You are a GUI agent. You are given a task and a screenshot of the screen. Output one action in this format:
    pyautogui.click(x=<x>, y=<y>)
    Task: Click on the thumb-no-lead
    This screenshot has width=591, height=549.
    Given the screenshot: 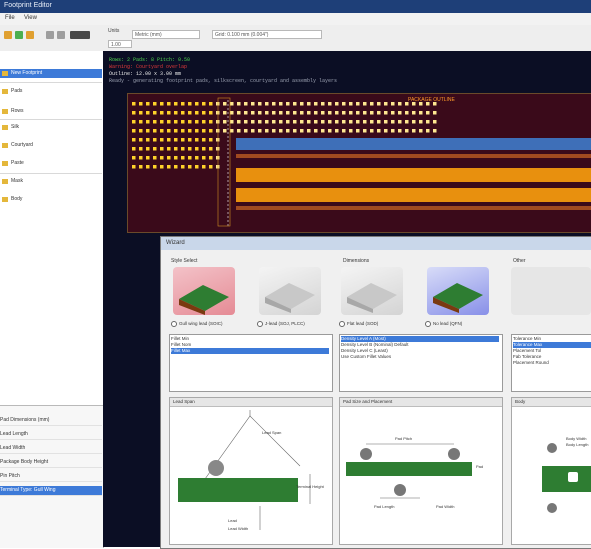 What is the action you would take?
    pyautogui.click(x=458, y=291)
    